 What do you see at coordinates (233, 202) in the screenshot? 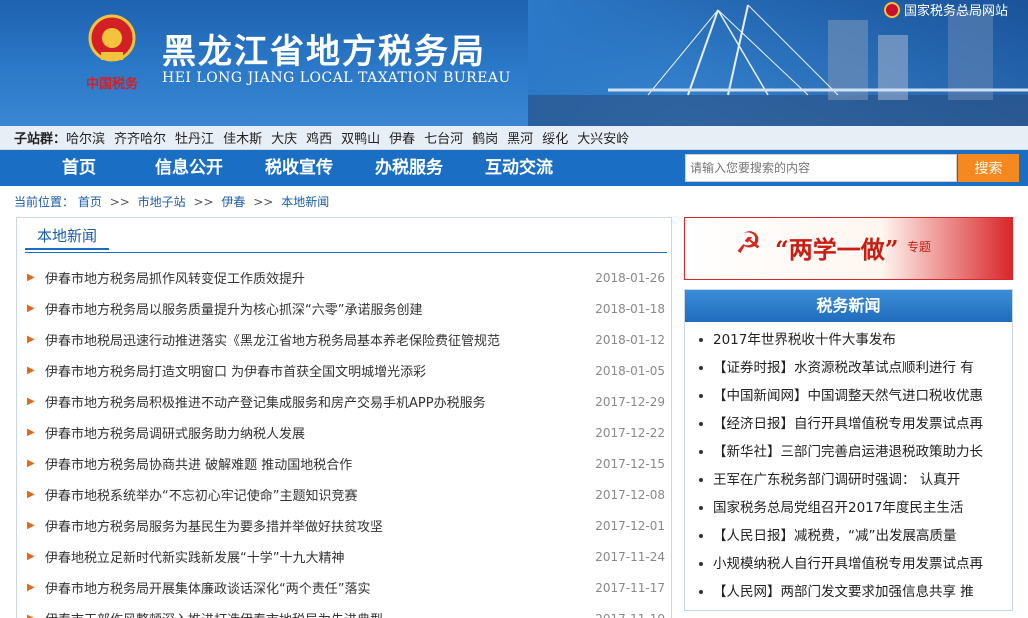
I see `breadcrumb-yichun: 伊春` at bounding box center [233, 202].